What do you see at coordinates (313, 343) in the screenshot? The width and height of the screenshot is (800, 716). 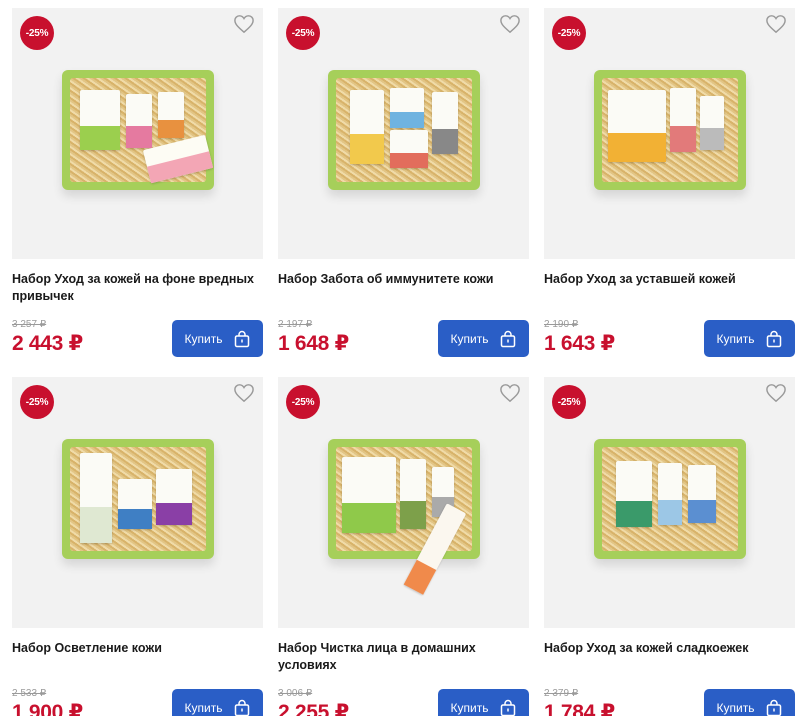 I see `current-price: 1 648 ₽` at bounding box center [313, 343].